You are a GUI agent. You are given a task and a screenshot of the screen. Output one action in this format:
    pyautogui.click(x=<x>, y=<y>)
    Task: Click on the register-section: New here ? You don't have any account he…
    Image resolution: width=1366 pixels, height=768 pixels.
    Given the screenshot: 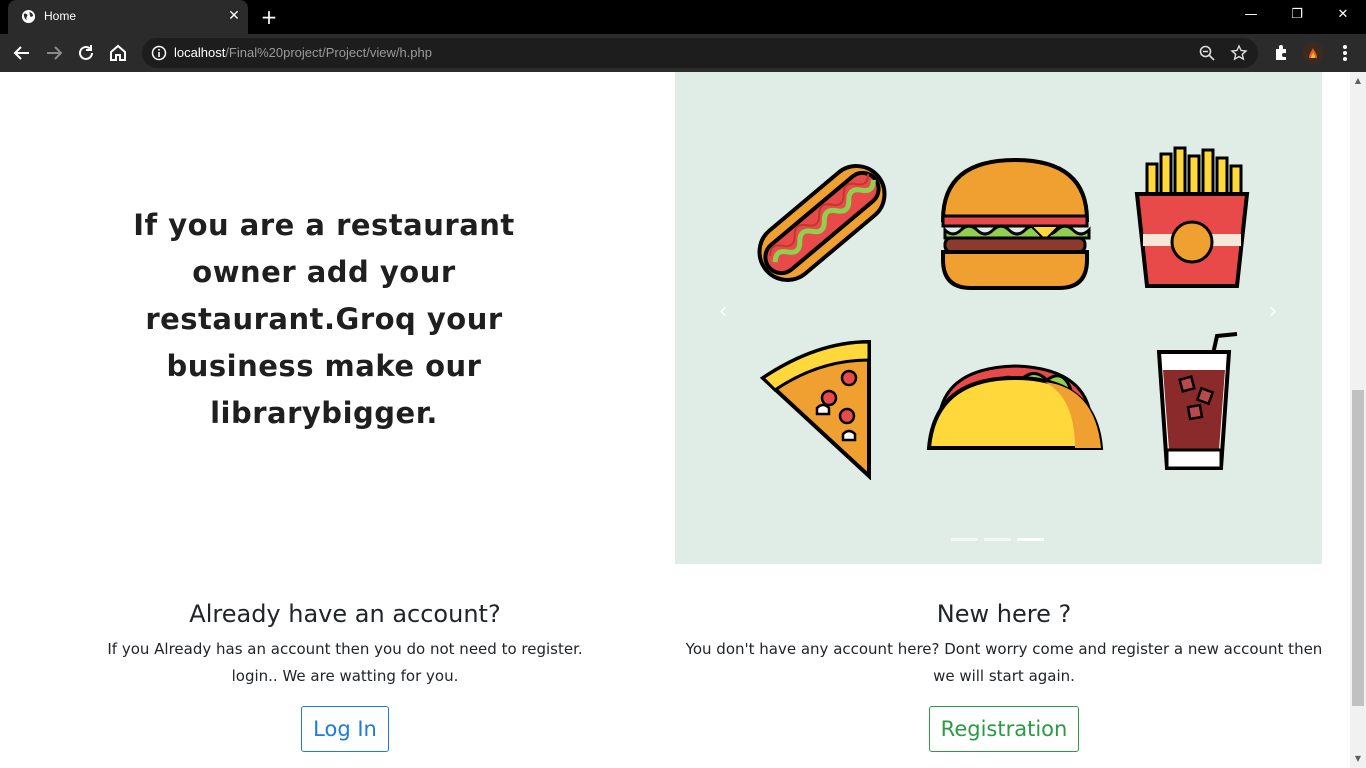 What is the action you would take?
    pyautogui.click(x=1004, y=675)
    